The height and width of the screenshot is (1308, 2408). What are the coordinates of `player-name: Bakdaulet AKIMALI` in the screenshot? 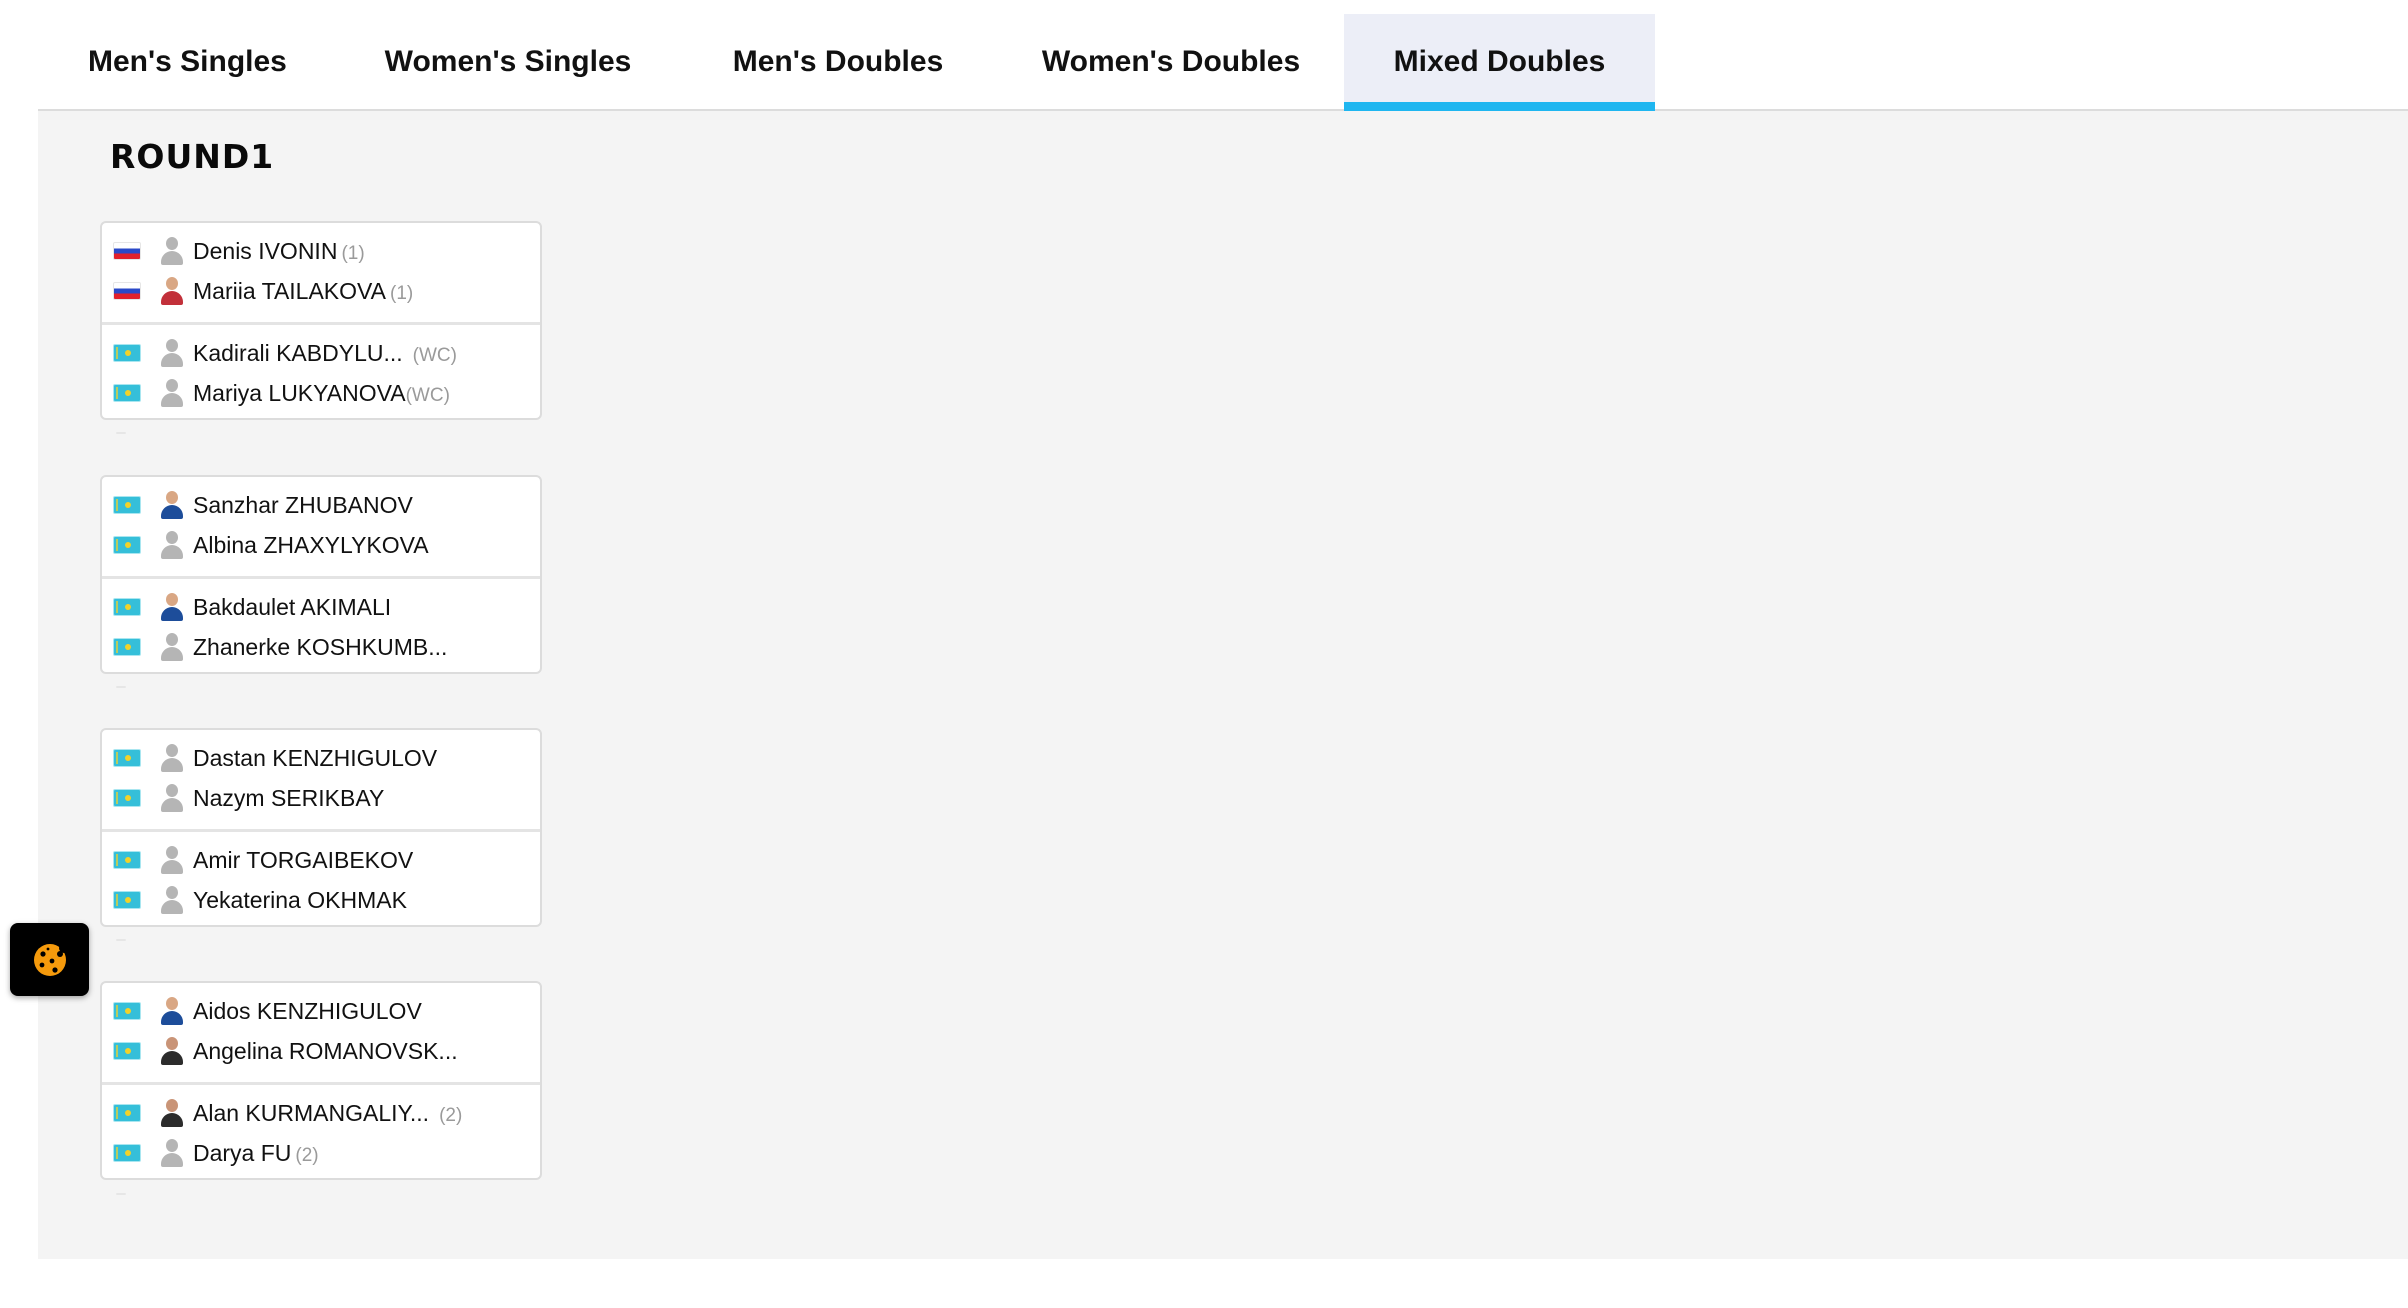 It's located at (292, 606).